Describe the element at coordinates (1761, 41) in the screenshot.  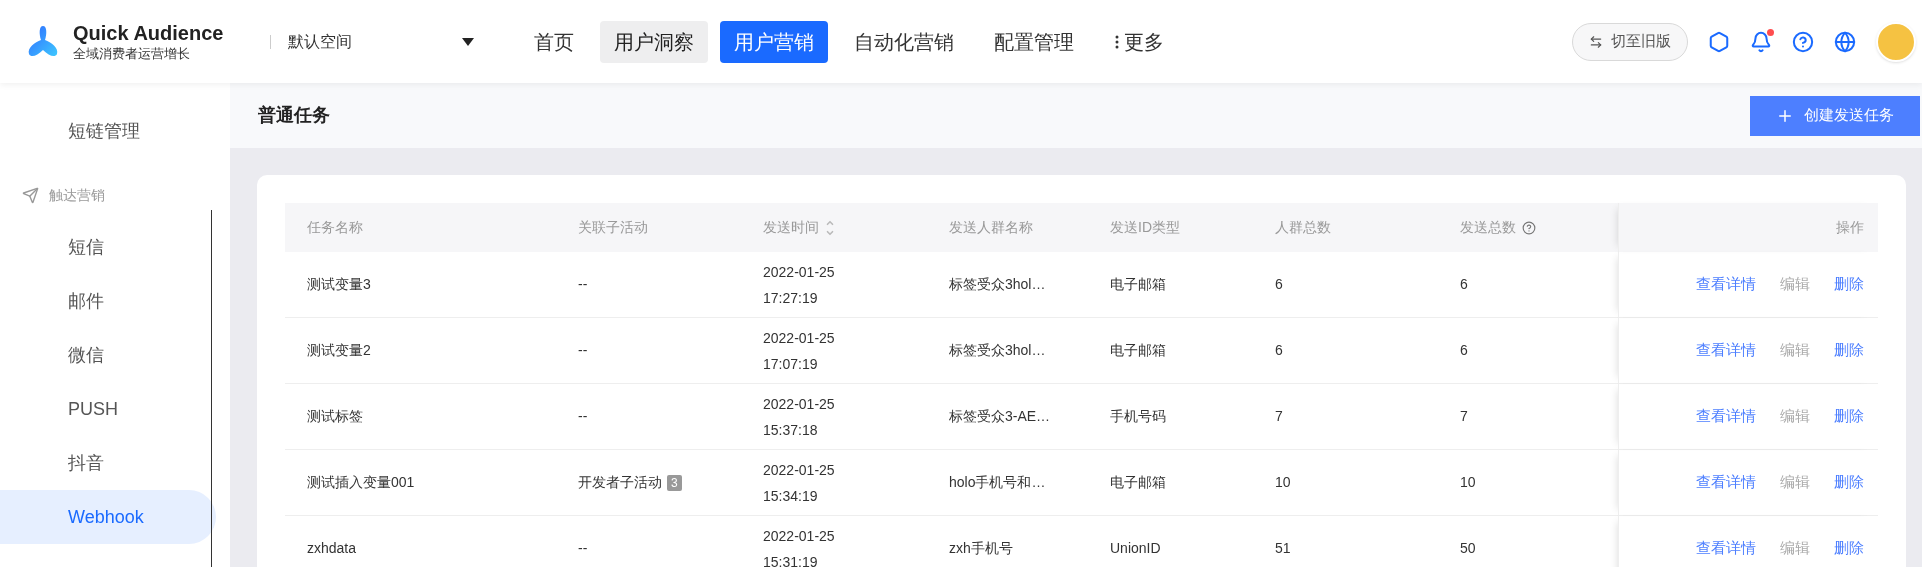
I see `notification-button` at that location.